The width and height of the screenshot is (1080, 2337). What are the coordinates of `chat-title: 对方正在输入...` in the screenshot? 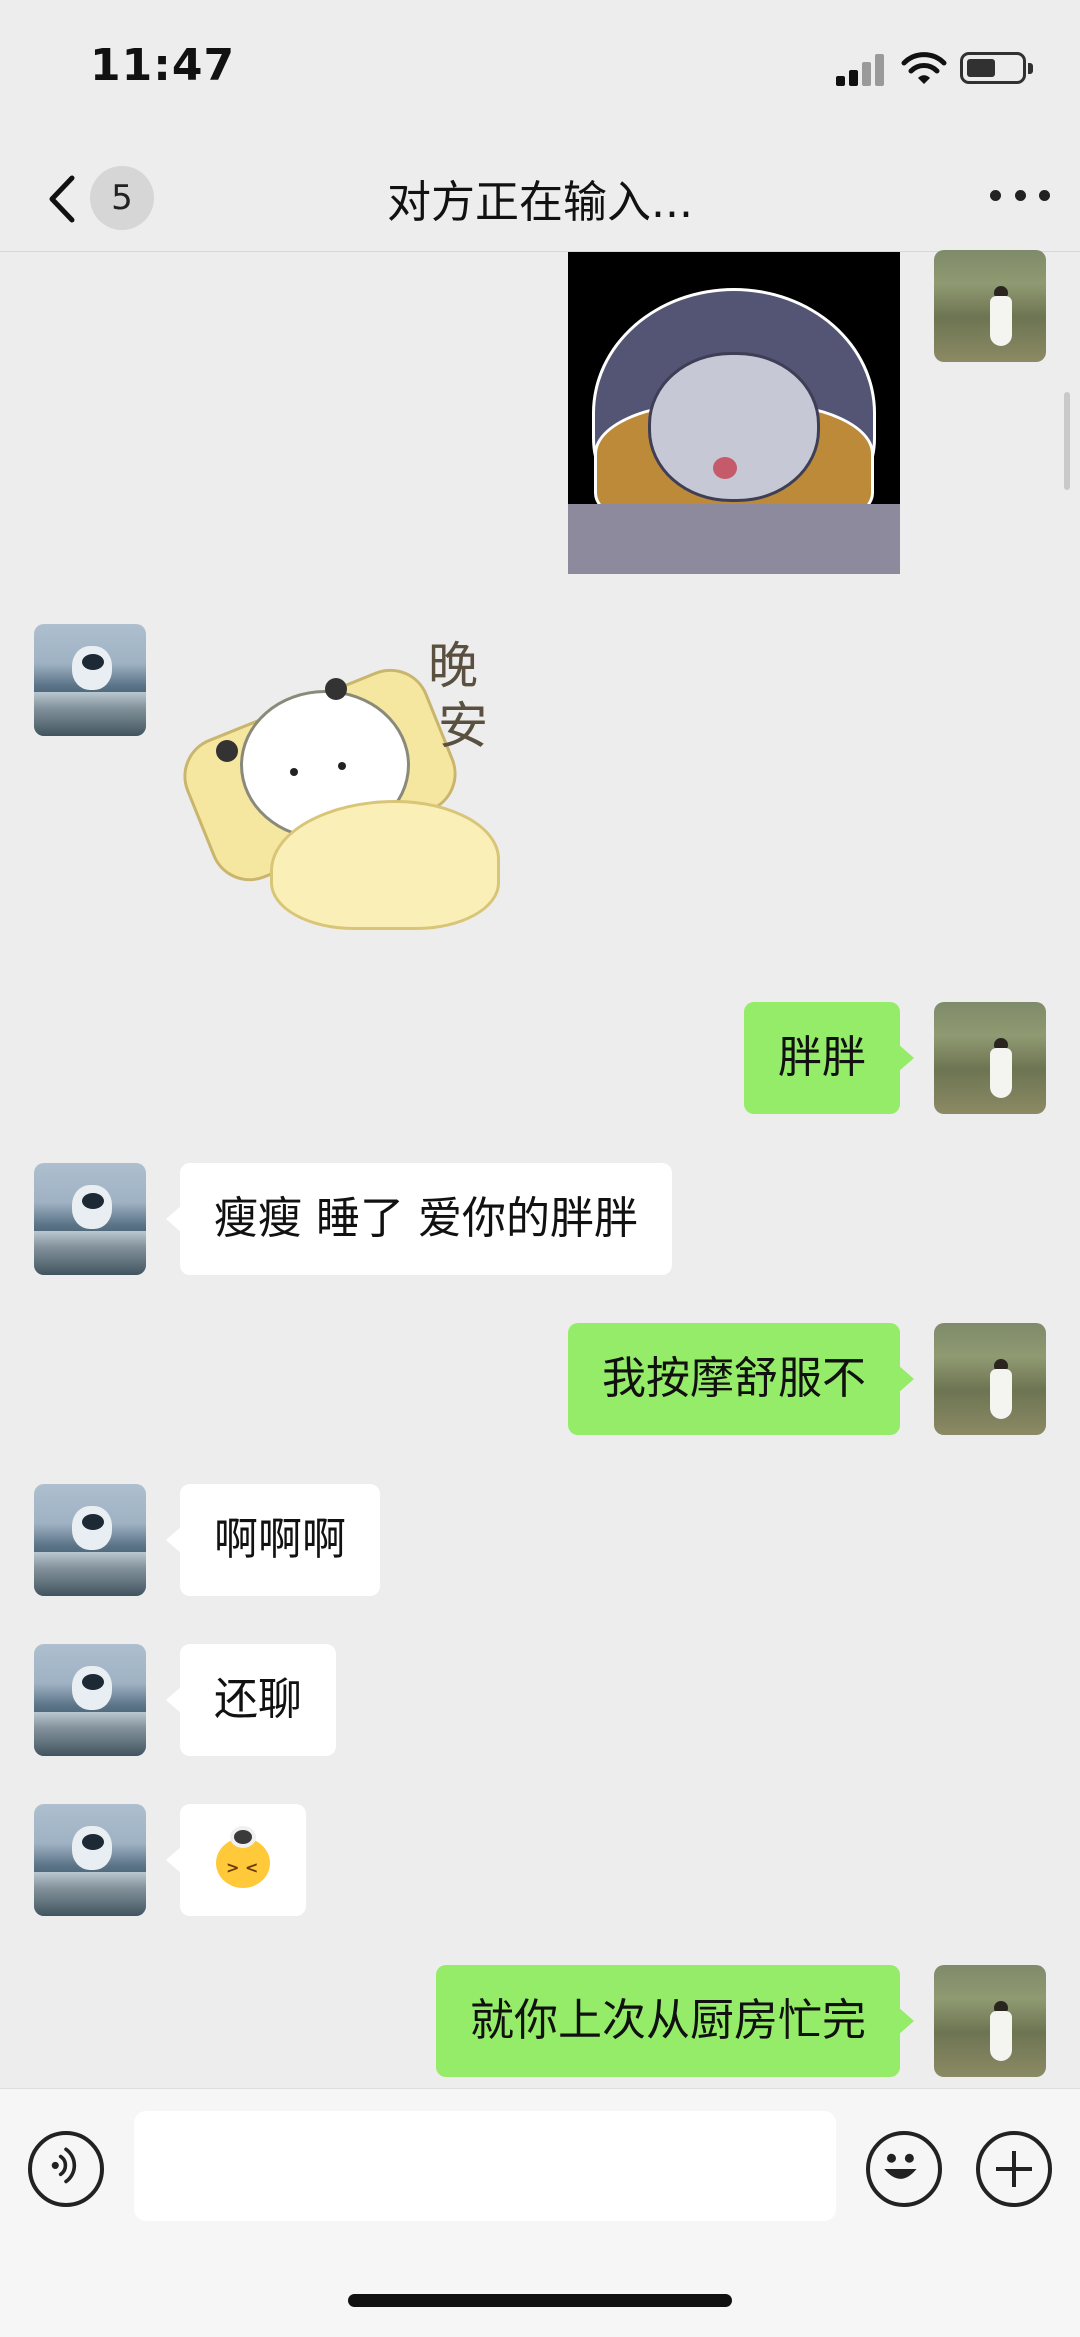 It's located at (540, 202).